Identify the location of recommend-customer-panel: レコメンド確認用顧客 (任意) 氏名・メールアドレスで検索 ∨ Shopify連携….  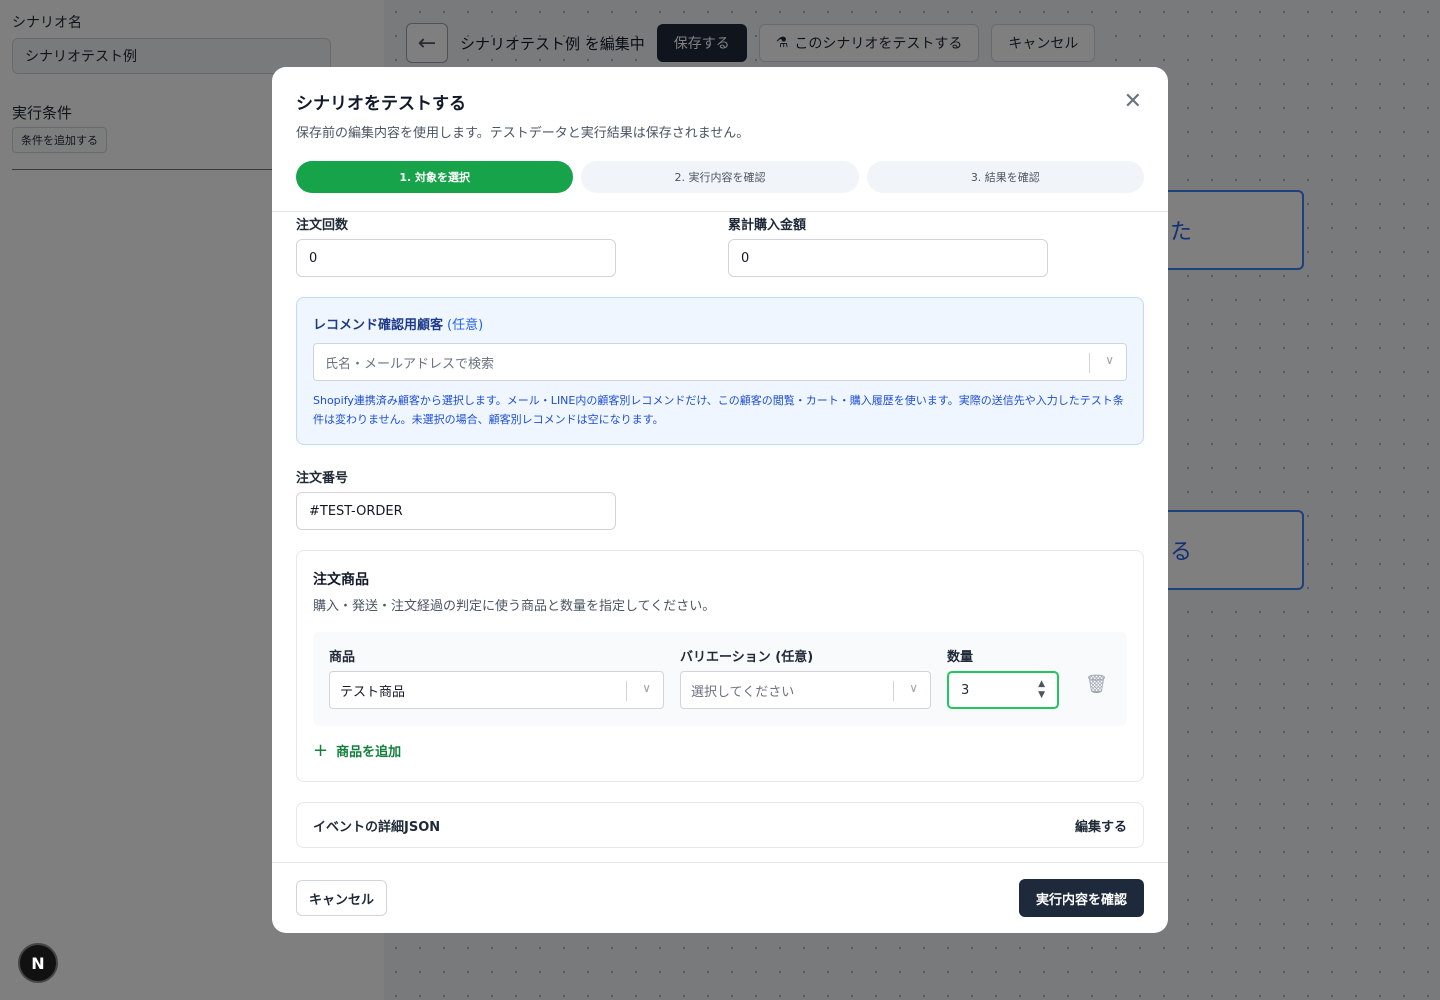
(720, 371).